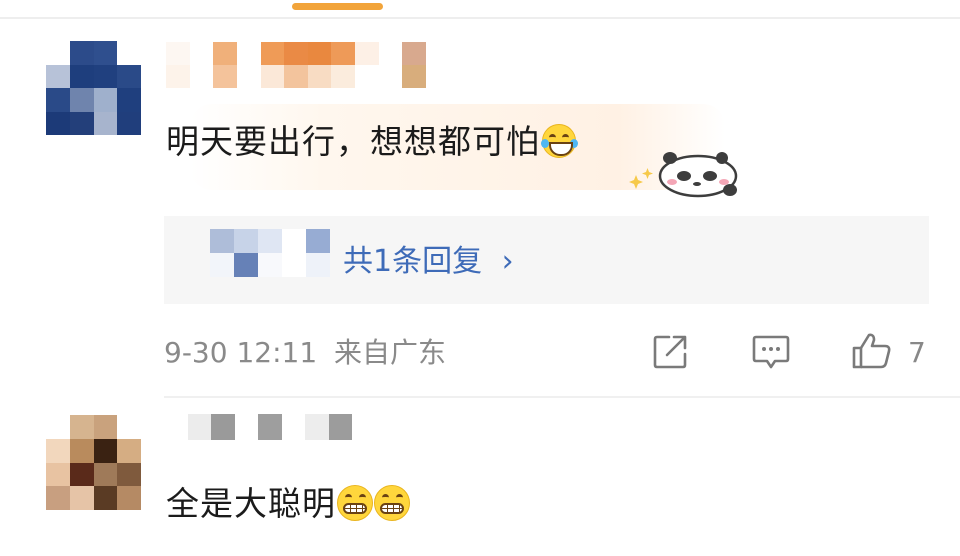  I want to click on chevron-right-icon: ›, so click(507, 261).